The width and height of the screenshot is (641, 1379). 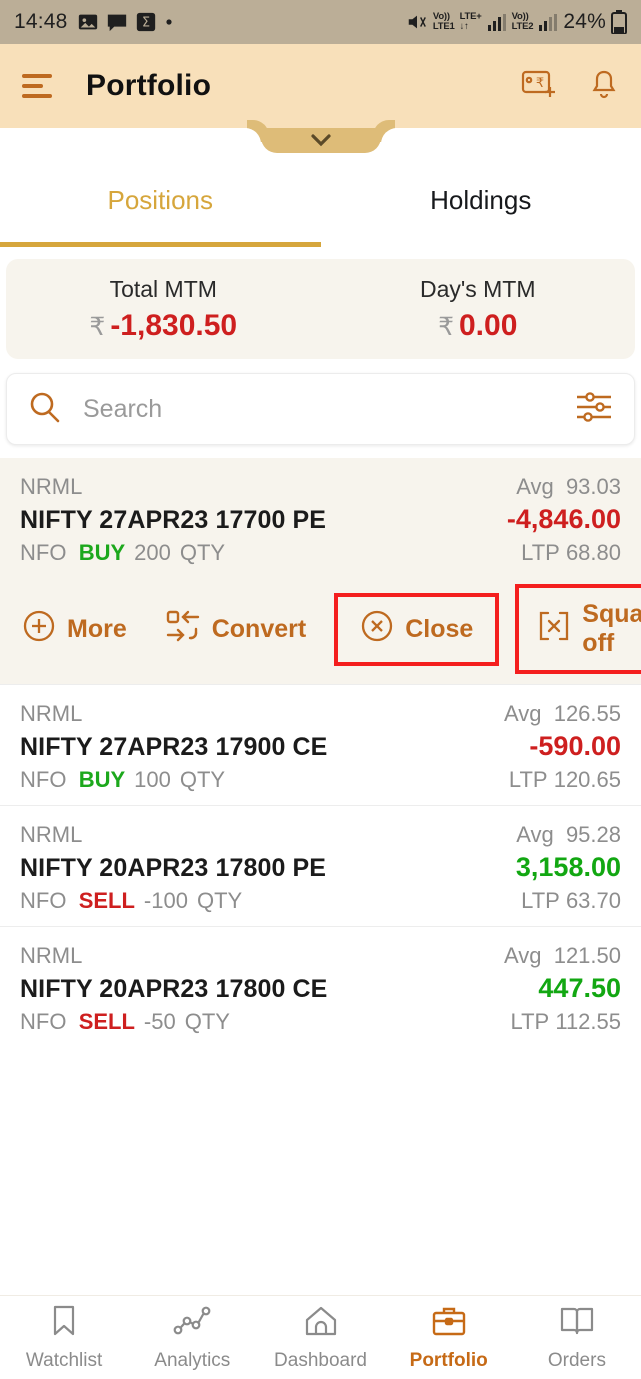 I want to click on position-pnl: -590.00, so click(x=575, y=746).